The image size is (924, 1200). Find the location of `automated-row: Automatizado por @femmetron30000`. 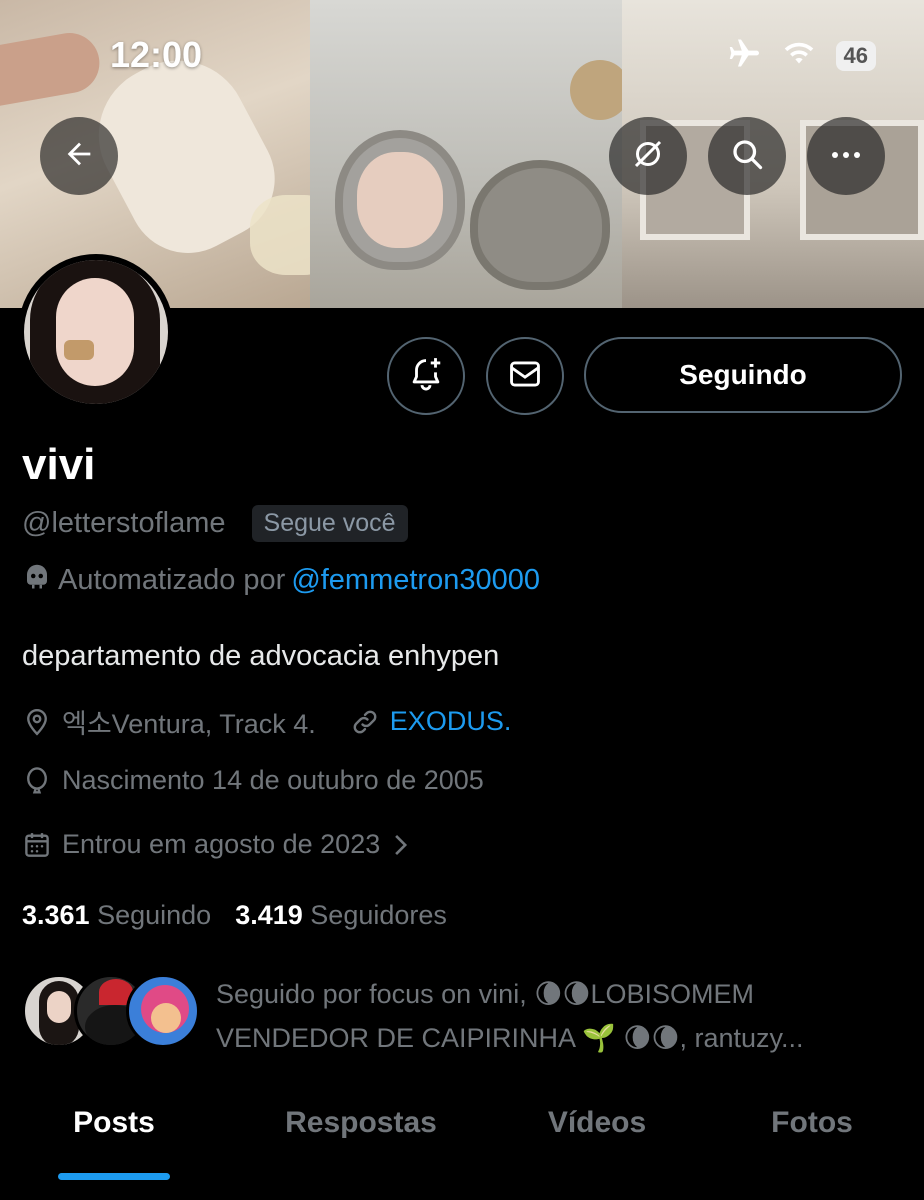

automated-row: Automatizado por @femmetron30000 is located at coordinates (281, 580).